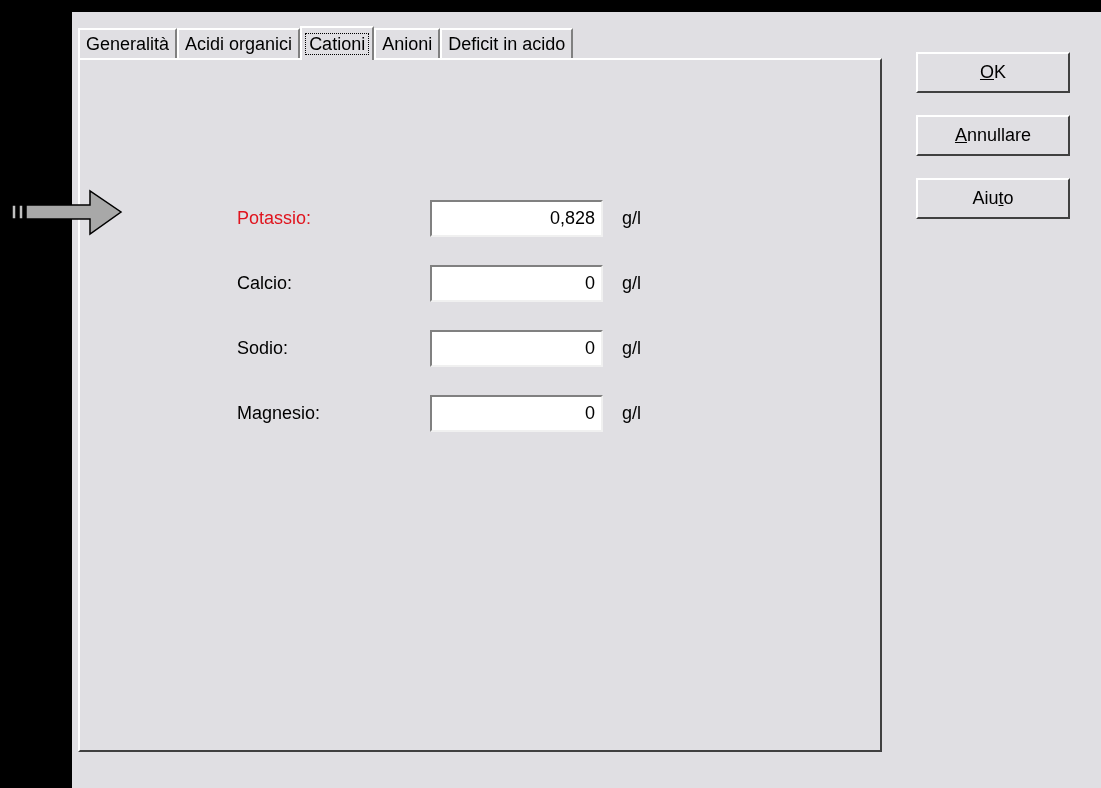  I want to click on dialog-button: Annullare, so click(993, 135).